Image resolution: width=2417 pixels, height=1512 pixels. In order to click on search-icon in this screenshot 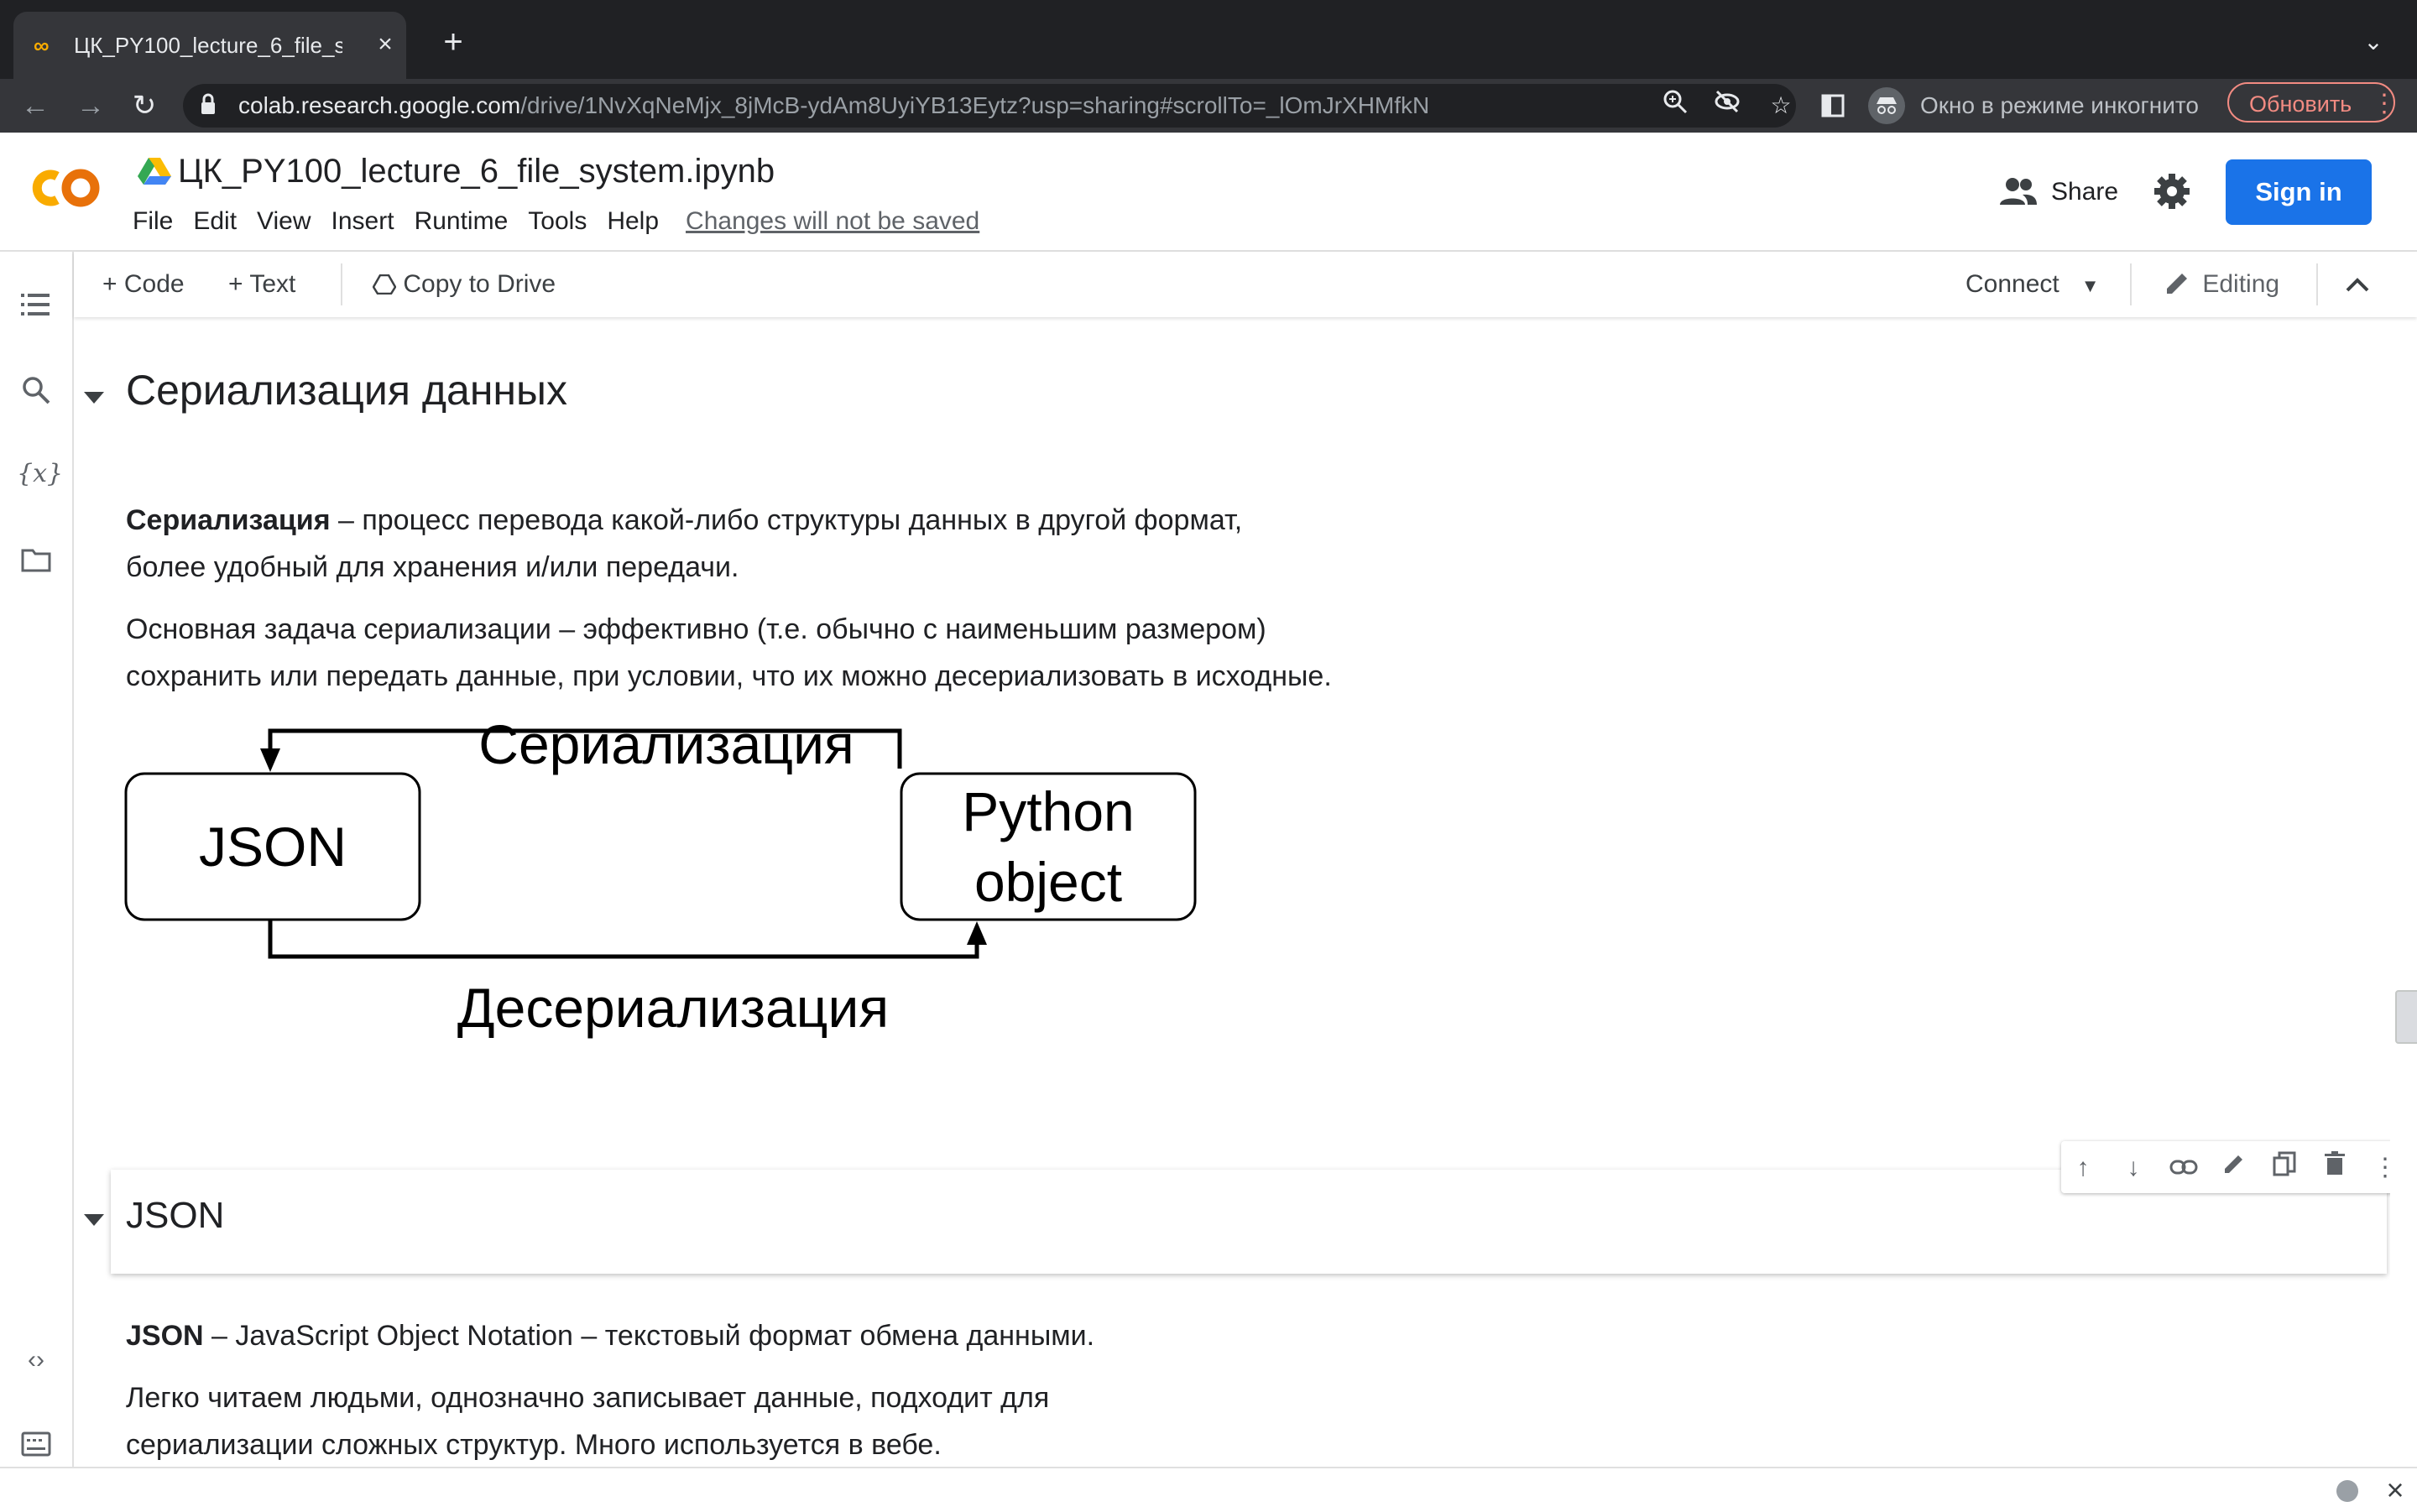, I will do `click(36, 390)`.